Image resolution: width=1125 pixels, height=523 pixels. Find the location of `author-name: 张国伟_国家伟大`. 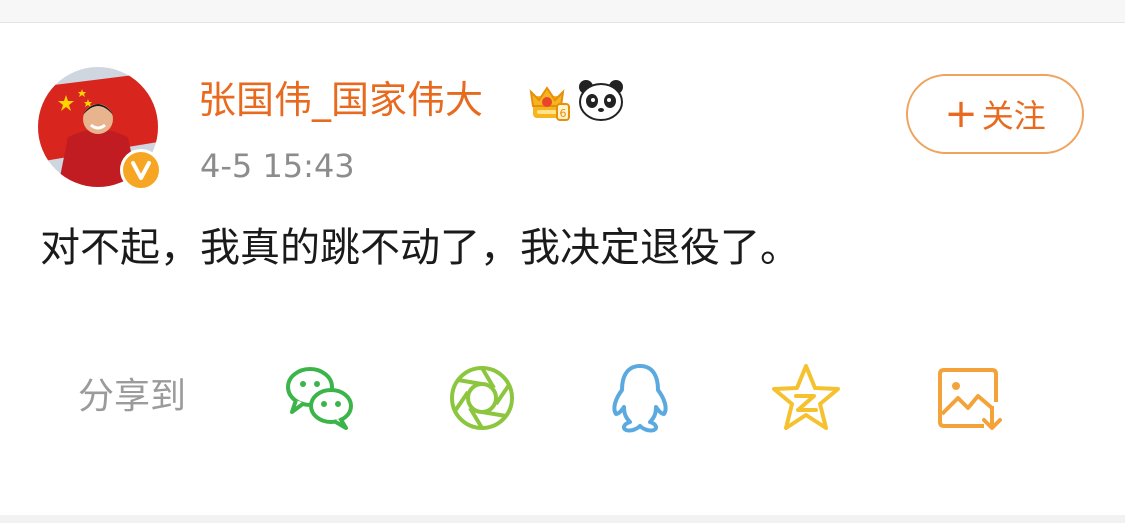

author-name: 张国伟_国家伟大 is located at coordinates (340, 100).